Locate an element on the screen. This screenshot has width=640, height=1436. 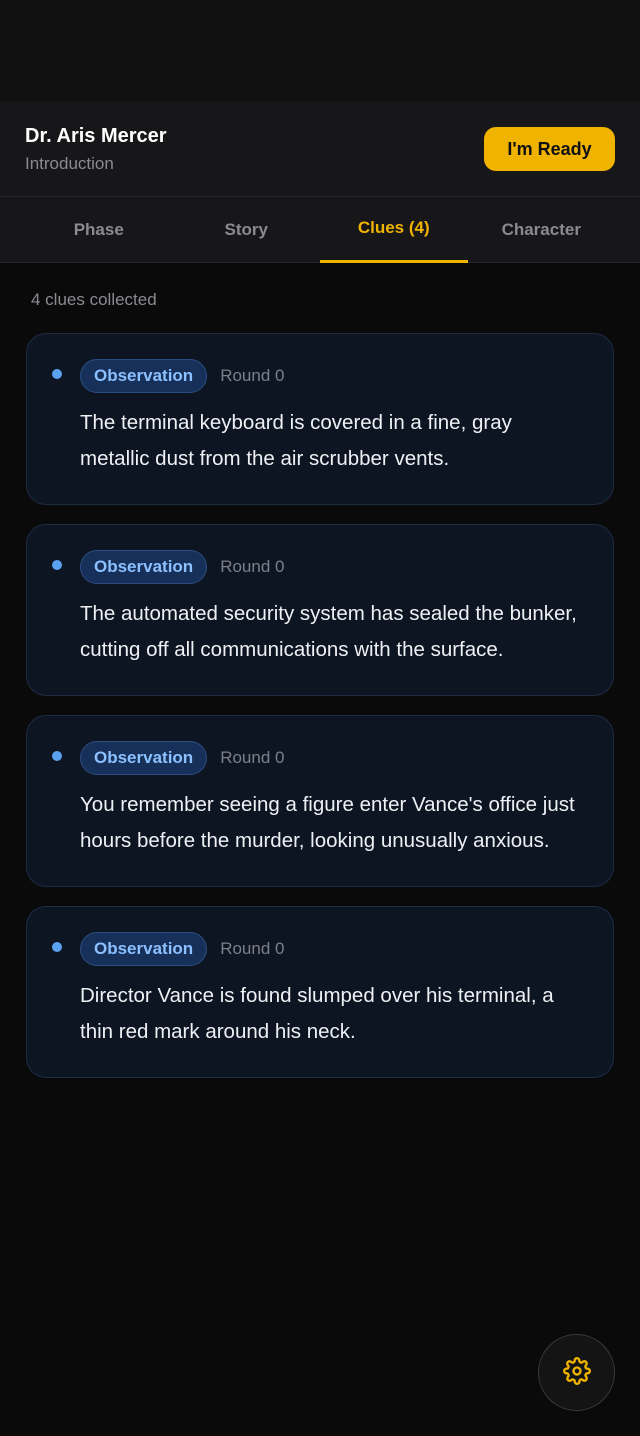
tab-label: Phase is located at coordinates (98, 229).